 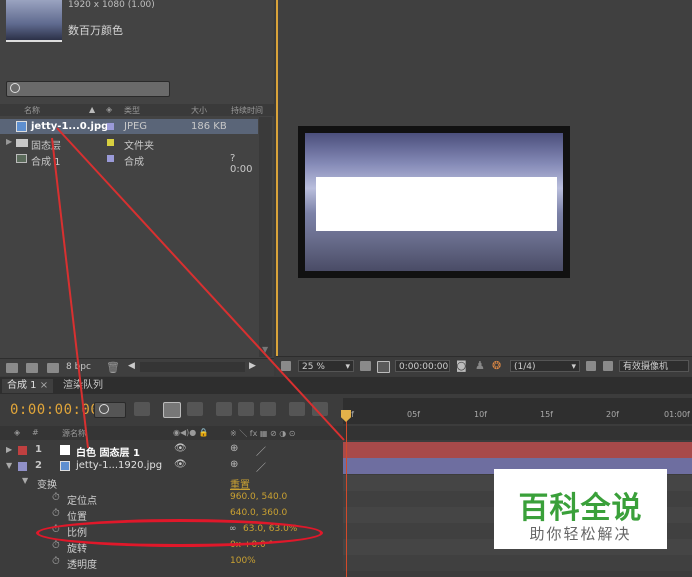 What do you see at coordinates (179, 533) in the screenshot?
I see `highlight-oval` at bounding box center [179, 533].